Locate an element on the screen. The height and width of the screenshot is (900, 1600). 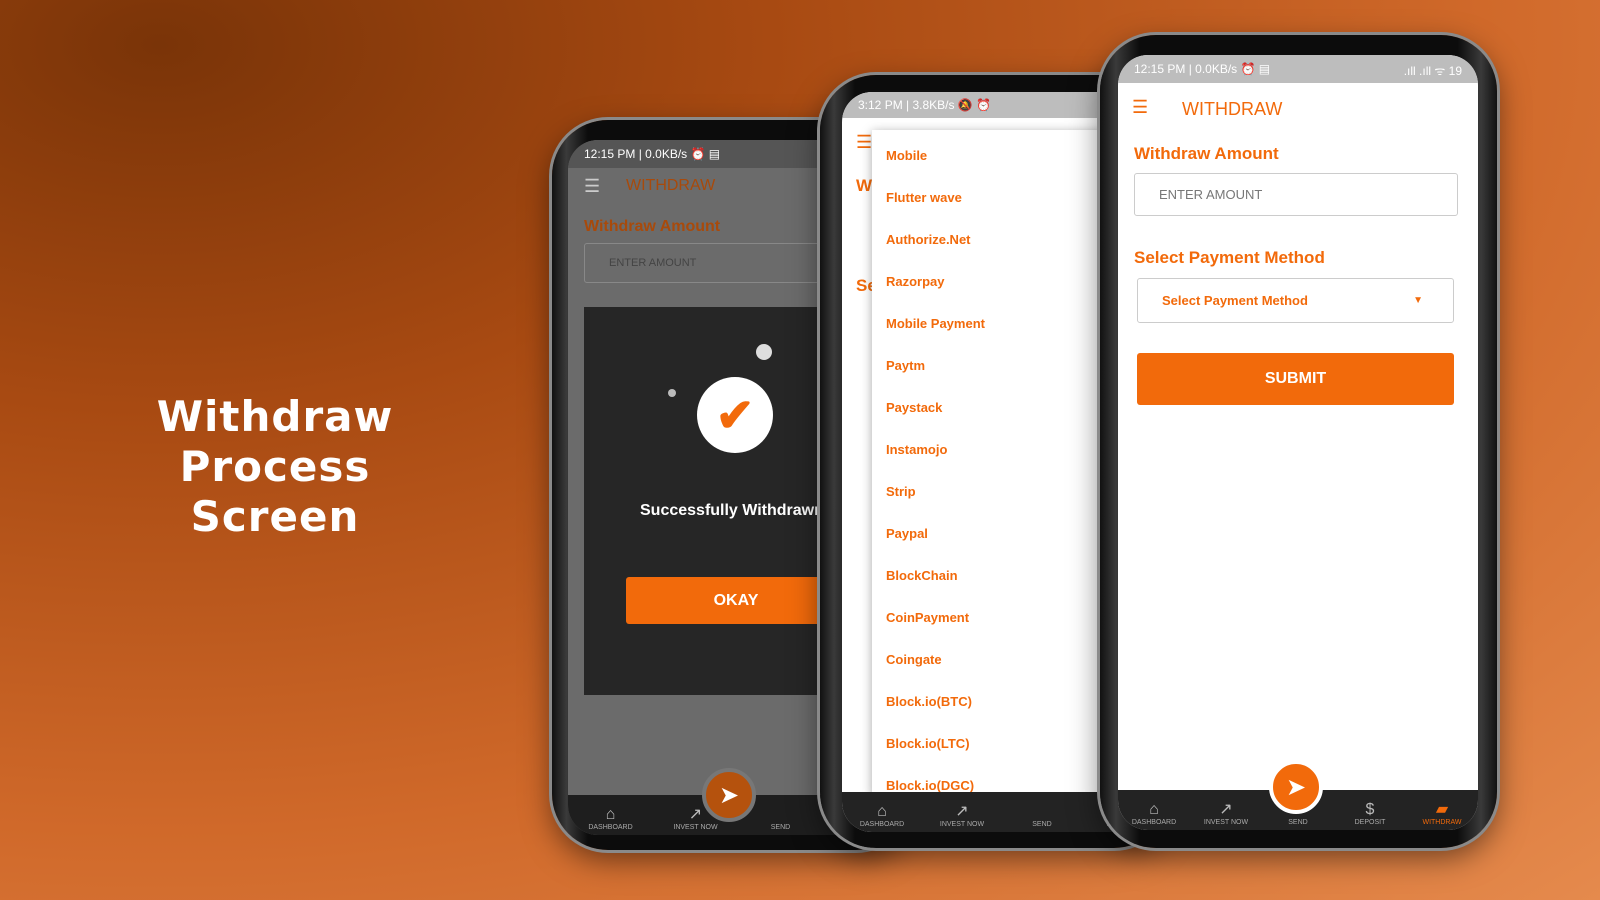
option: Razorpay is located at coordinates (1002, 277).